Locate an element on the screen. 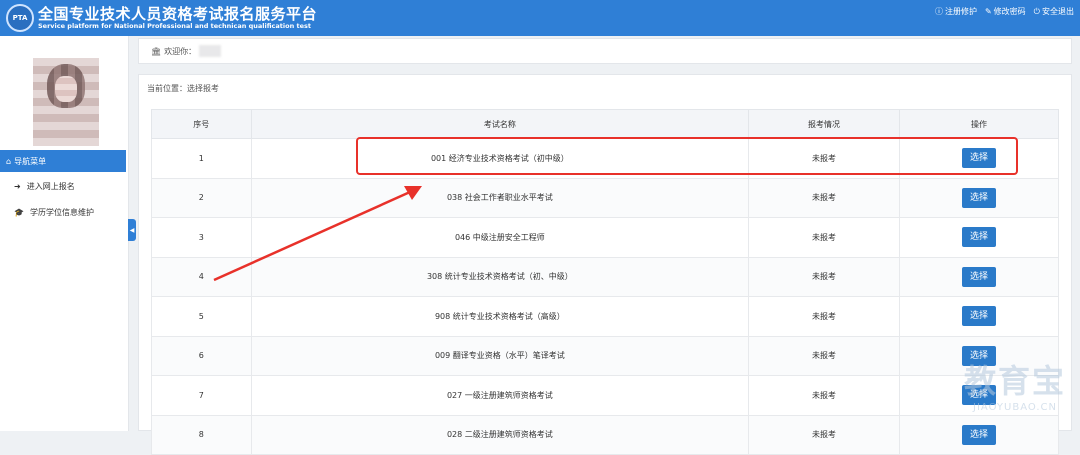 The height and width of the screenshot is (455, 1080). row-no: 4 is located at coordinates (201, 276).